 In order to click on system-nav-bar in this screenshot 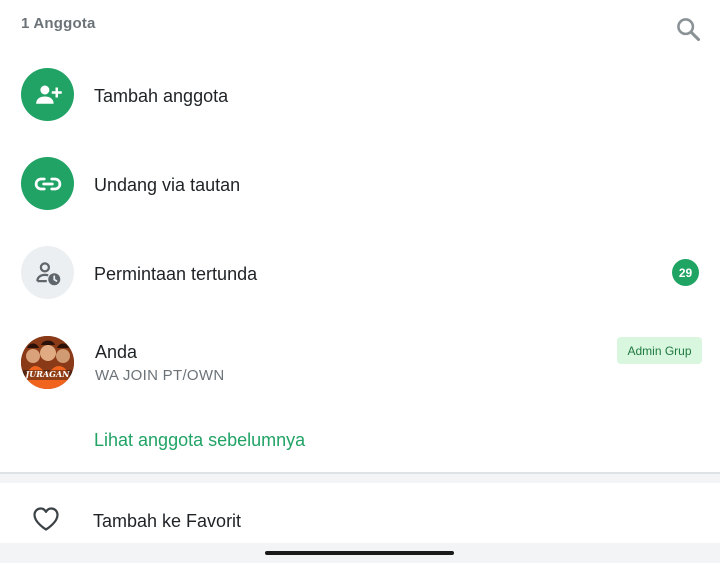, I will do `click(360, 553)`.